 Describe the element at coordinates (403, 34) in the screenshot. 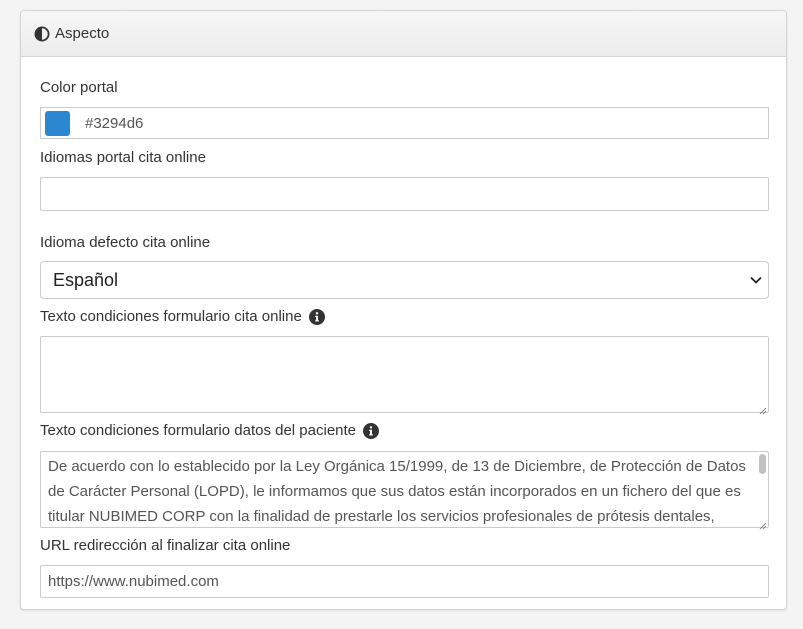

I see `panel-header: Aspecto` at that location.